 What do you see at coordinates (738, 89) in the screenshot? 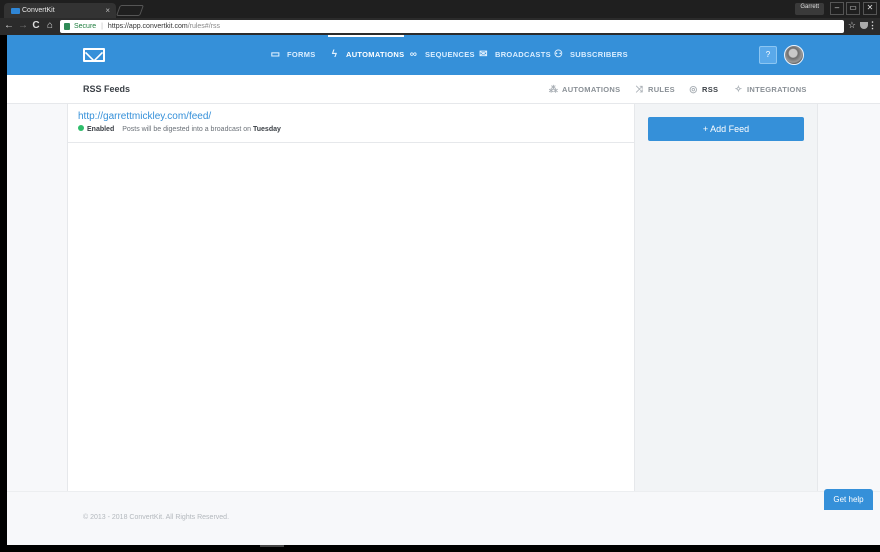
I see `puzzle-icon: ✧` at bounding box center [738, 89].